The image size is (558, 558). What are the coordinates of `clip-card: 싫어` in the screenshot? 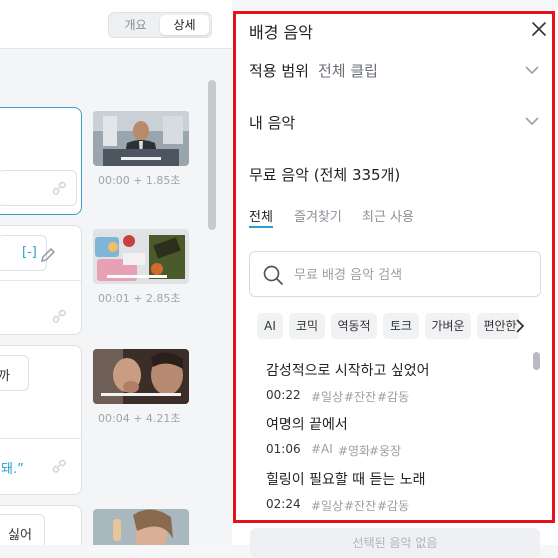 It's located at (41, 525).